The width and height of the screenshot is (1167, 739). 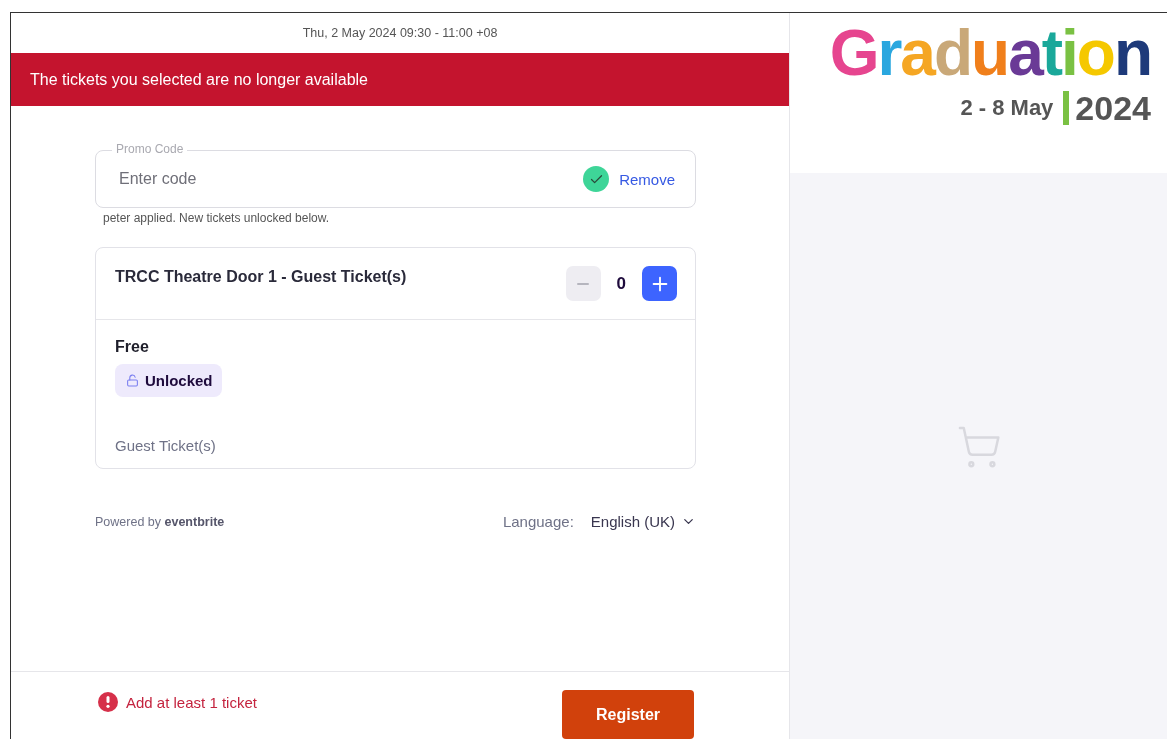 What do you see at coordinates (990, 53) in the screenshot?
I see `logo-title: Graduation` at bounding box center [990, 53].